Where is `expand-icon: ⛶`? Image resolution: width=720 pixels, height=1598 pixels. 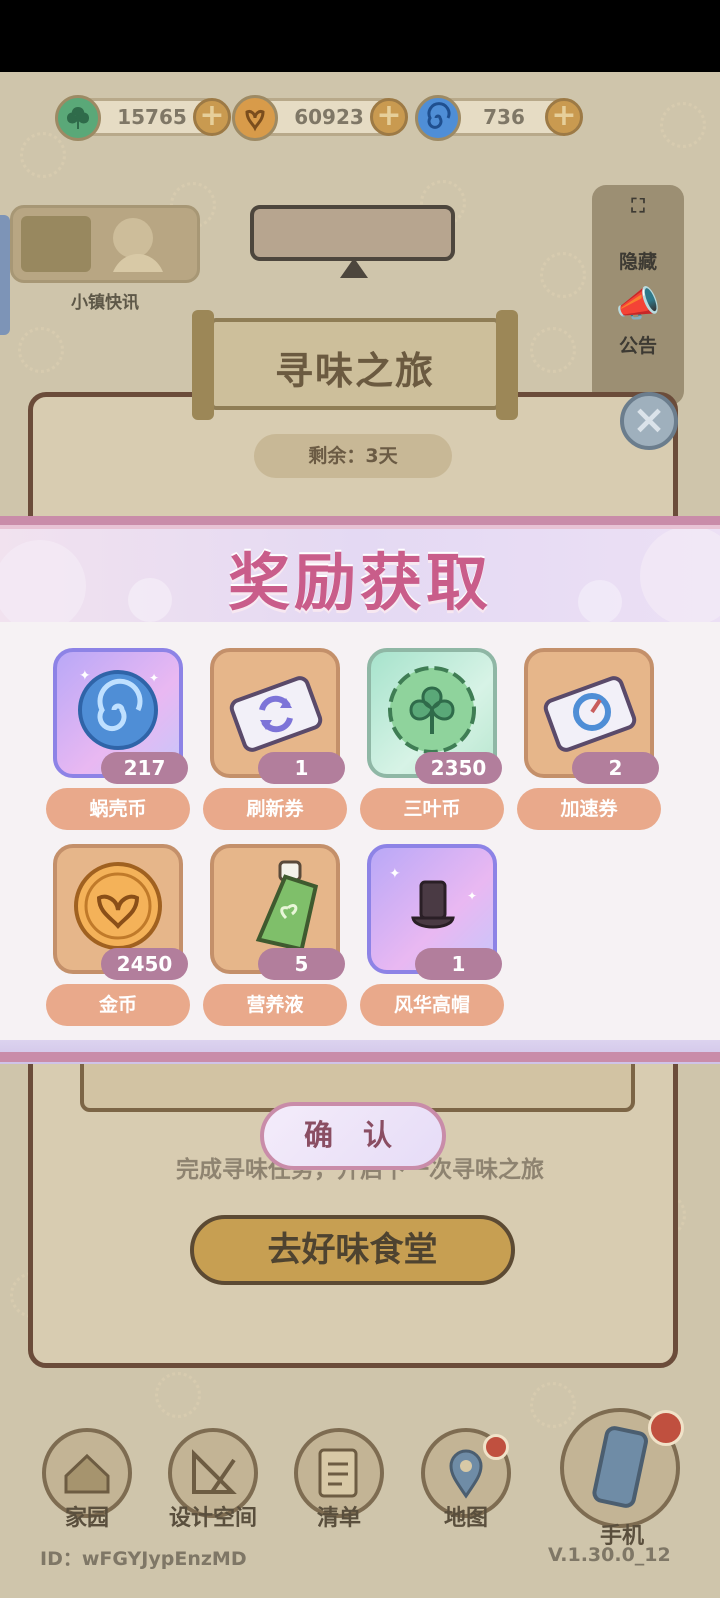
expand-icon: ⛶ is located at coordinates (638, 206).